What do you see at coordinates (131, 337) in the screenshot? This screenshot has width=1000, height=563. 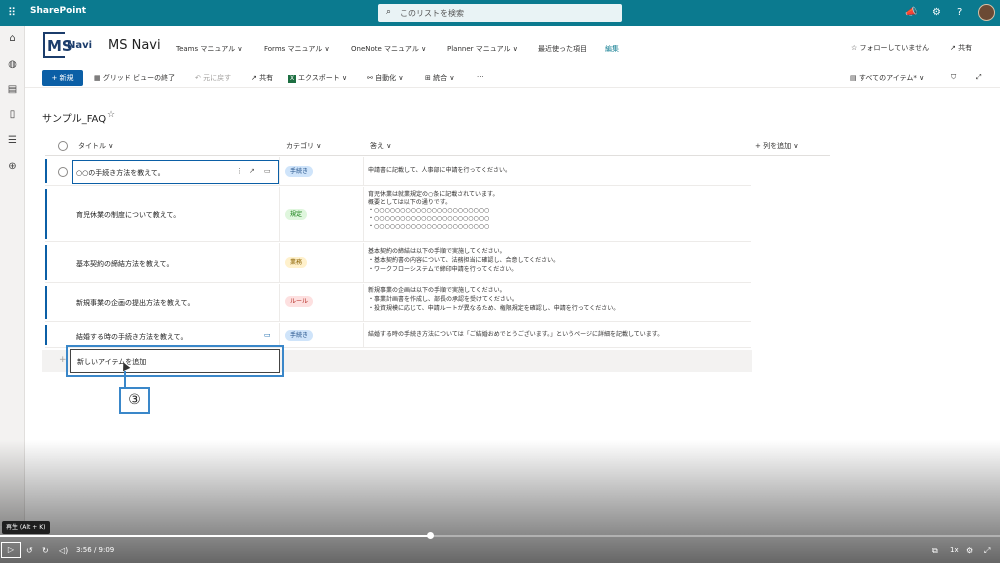 I see `cell-title: 結婚する時の手続き方法を教えて。` at bounding box center [131, 337].